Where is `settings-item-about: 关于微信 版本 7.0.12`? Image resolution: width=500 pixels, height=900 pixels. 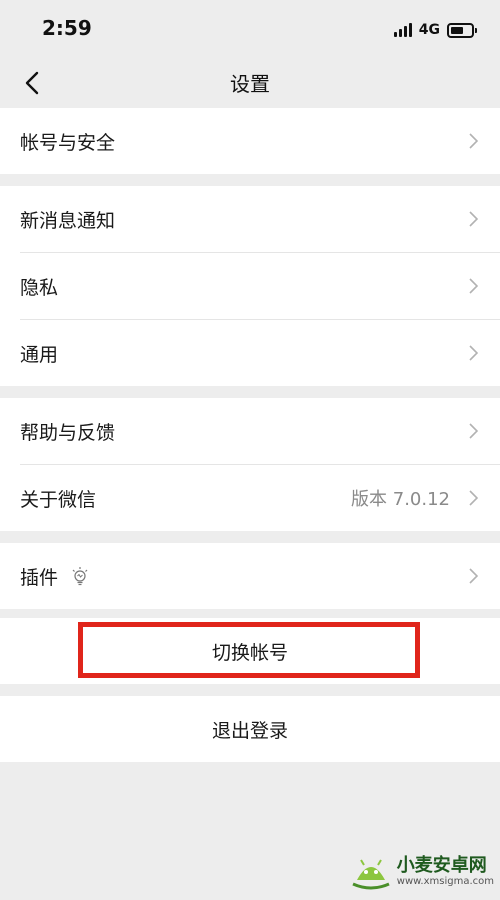
settings-item-about: 关于微信 版本 7.0.12 is located at coordinates (250, 498).